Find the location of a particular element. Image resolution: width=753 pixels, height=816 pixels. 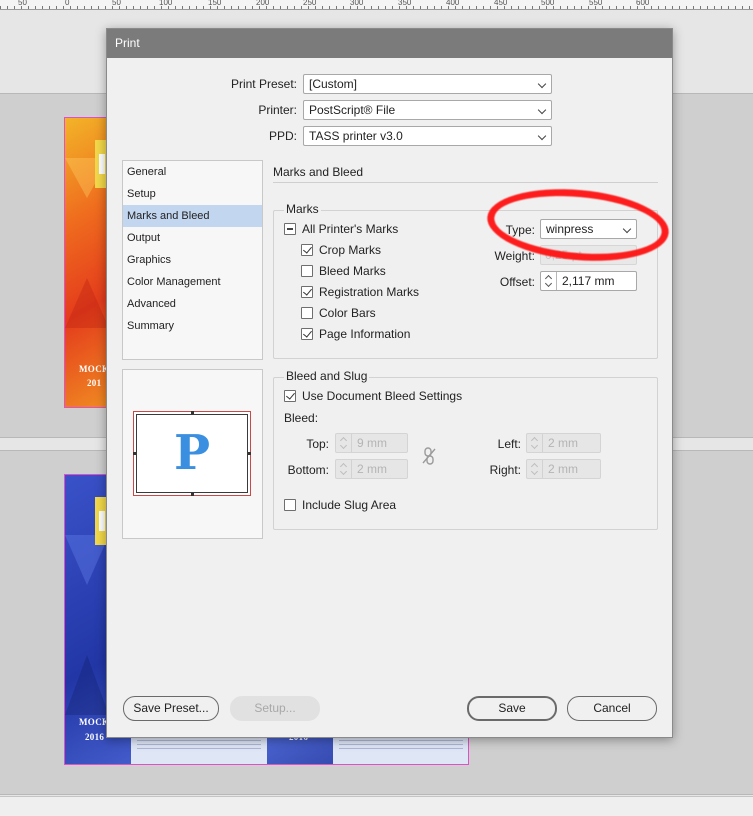

ruler-tick-label: 300 is located at coordinates (357, 3).